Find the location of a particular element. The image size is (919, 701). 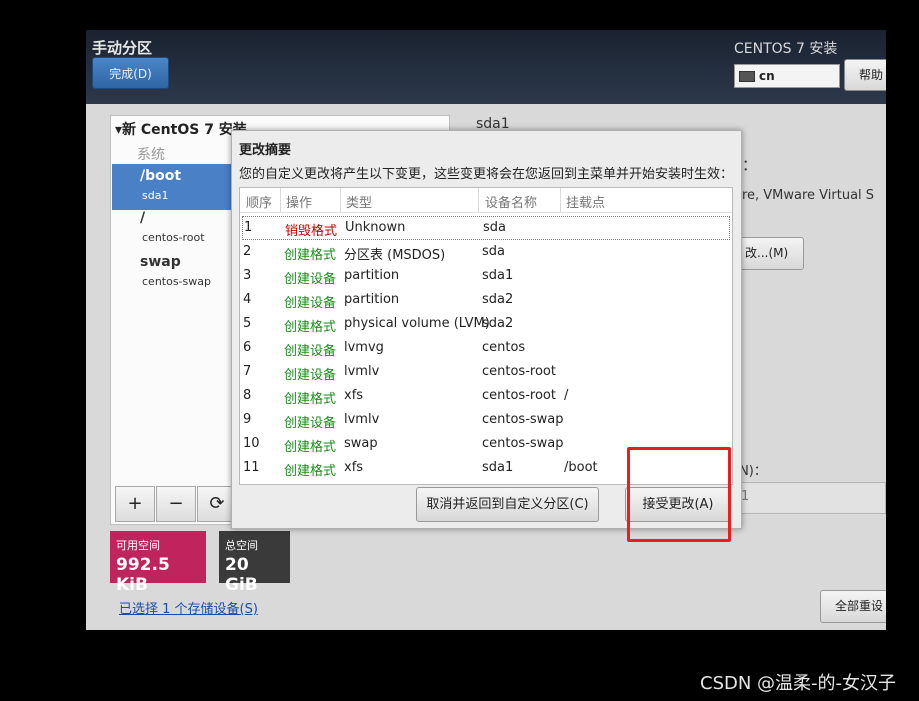

keyboard-layout-label: cn is located at coordinates (767, 76).